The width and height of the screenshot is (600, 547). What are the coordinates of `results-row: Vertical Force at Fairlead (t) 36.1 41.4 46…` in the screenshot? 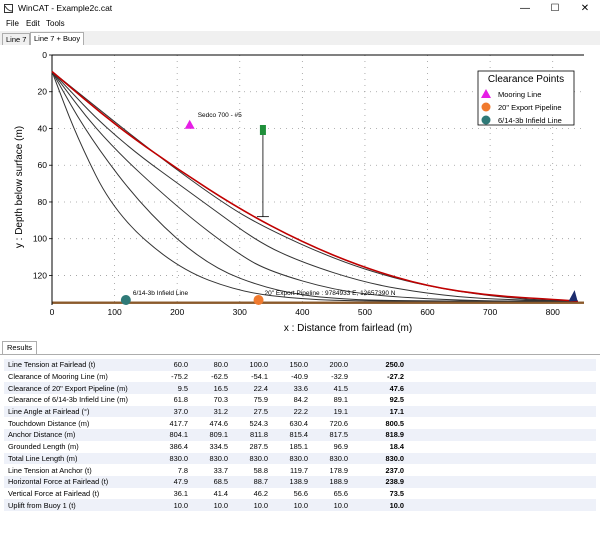 It's located at (300, 493).